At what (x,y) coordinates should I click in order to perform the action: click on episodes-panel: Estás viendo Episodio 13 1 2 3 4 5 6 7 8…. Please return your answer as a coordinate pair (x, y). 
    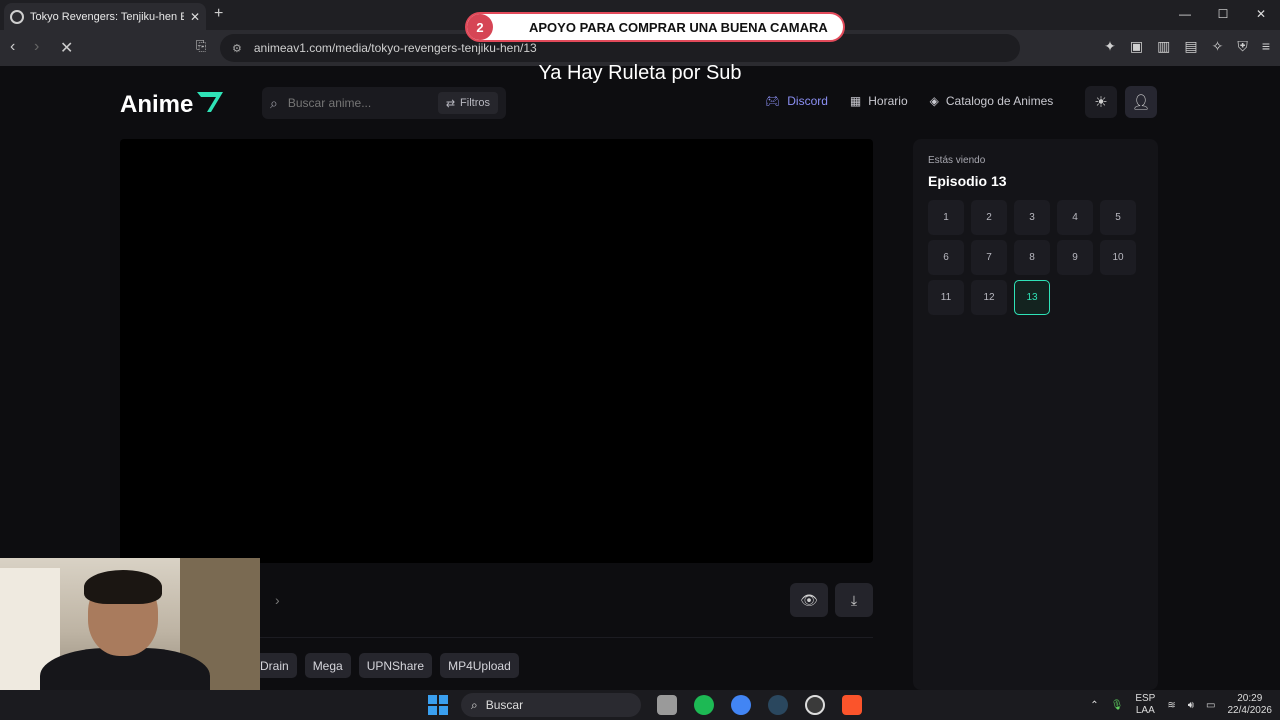
    Looking at the image, I should click on (1035, 414).